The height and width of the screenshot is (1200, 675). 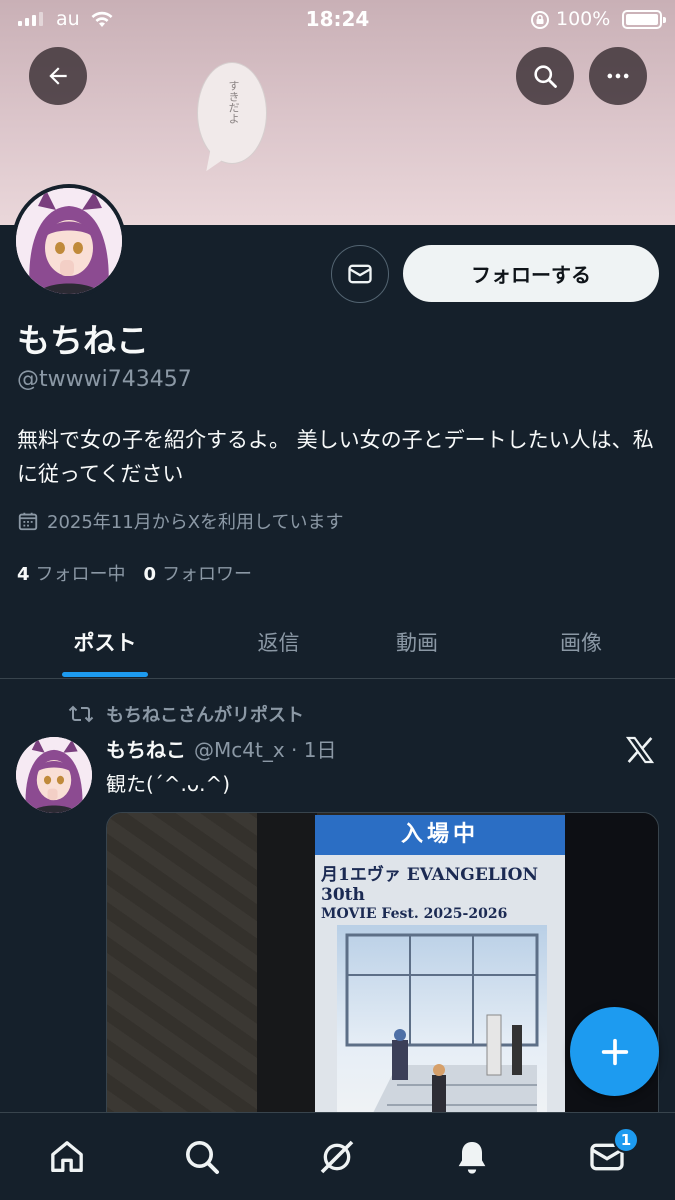 I want to click on back-button, so click(x=58, y=76).